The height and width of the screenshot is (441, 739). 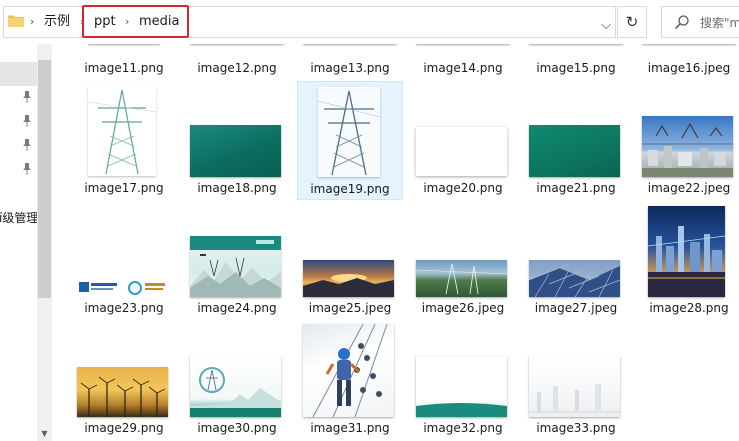 I want to click on file-name: image13.png, so click(x=350, y=68).